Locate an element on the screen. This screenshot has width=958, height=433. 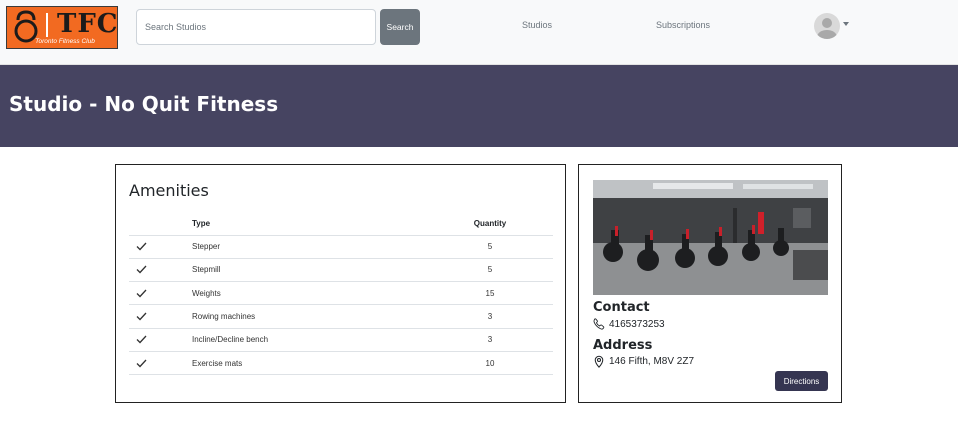
studio-photo is located at coordinates (710, 237).